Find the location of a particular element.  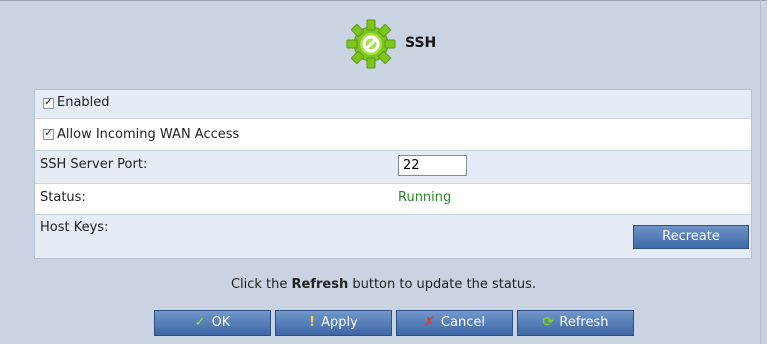

cancel-button-label: Cancel is located at coordinates (462, 322).